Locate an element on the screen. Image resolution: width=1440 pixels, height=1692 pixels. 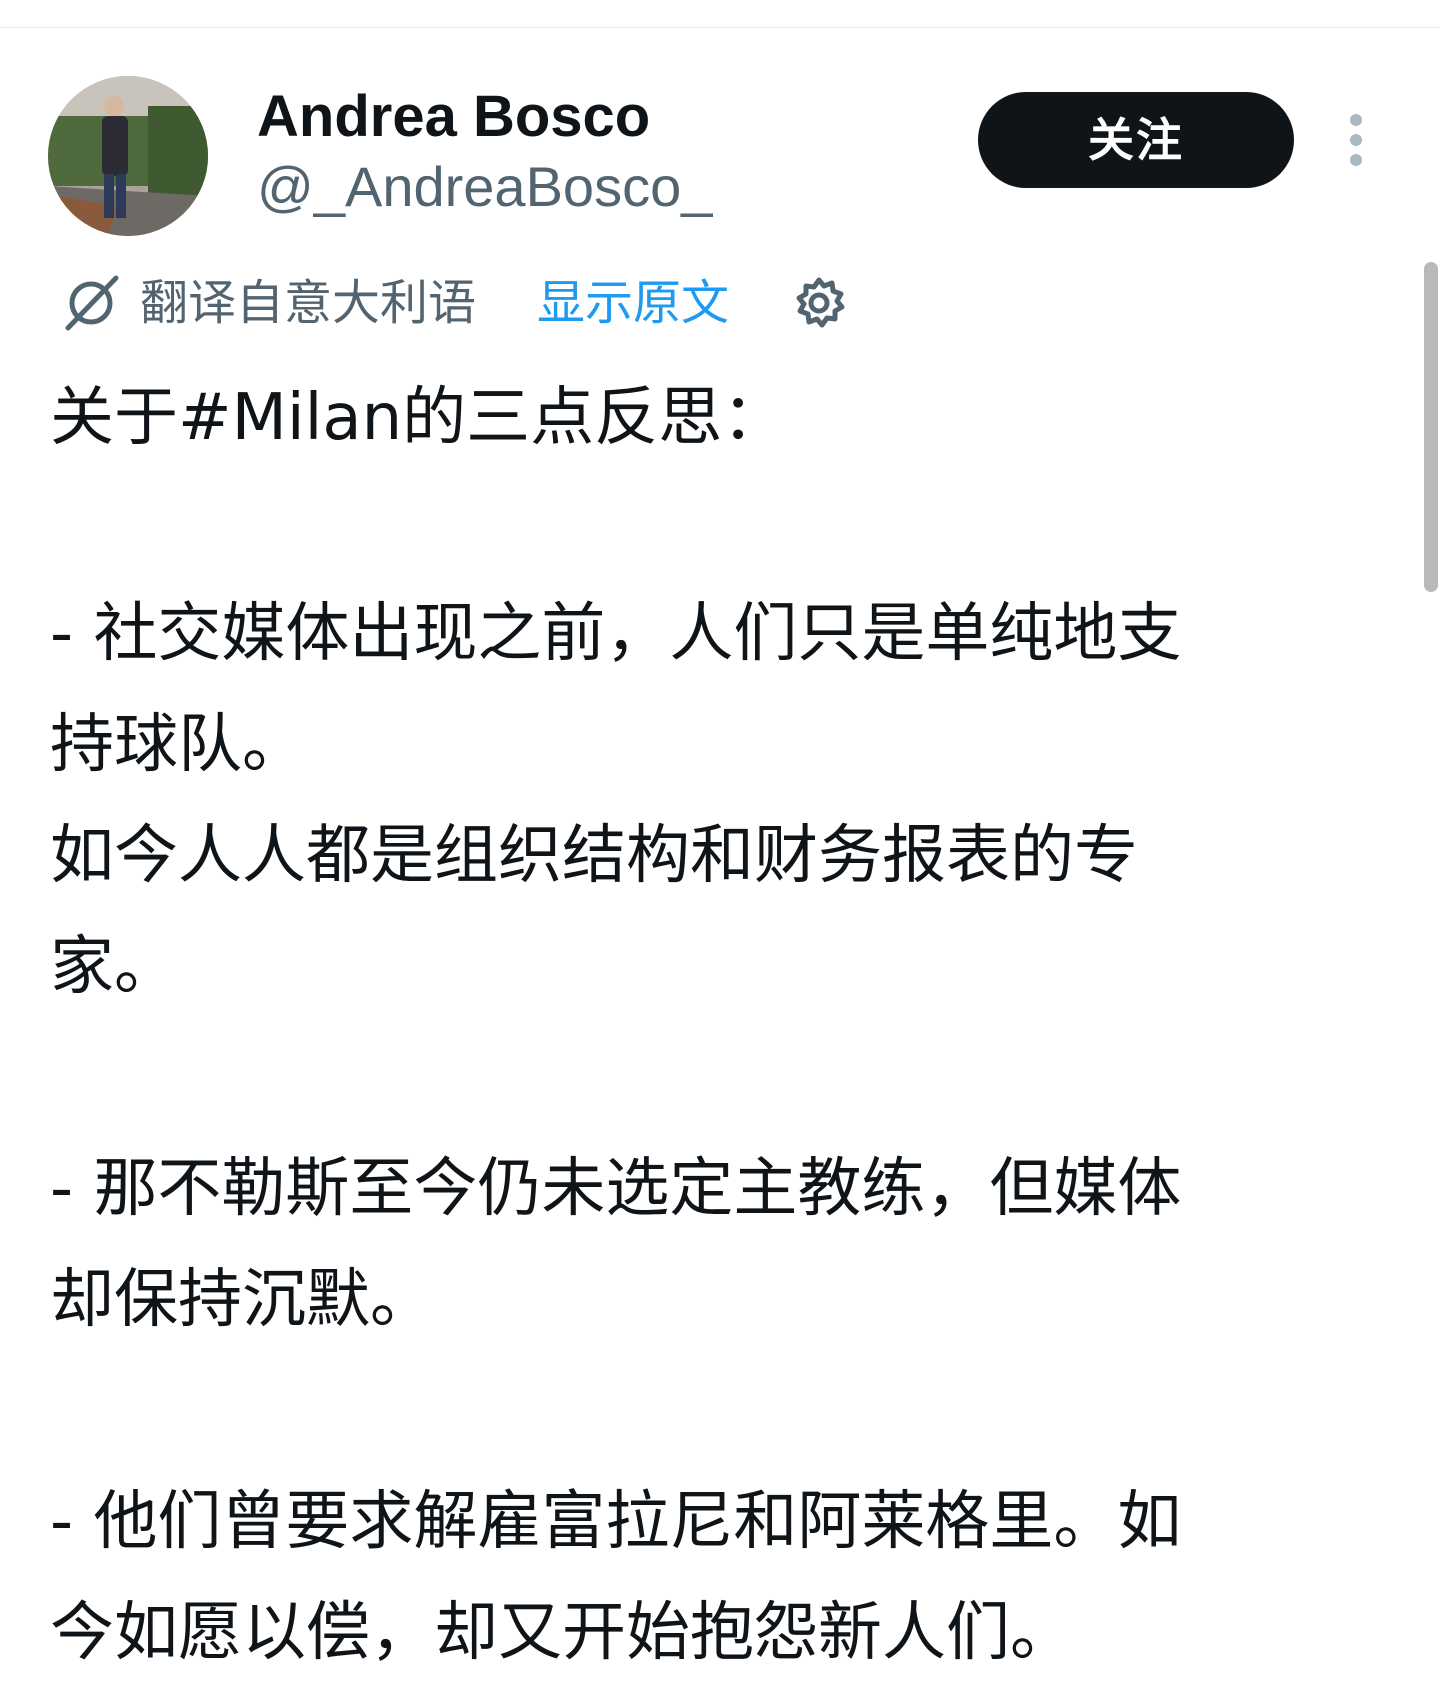
translate-icon is located at coordinates (91, 303).